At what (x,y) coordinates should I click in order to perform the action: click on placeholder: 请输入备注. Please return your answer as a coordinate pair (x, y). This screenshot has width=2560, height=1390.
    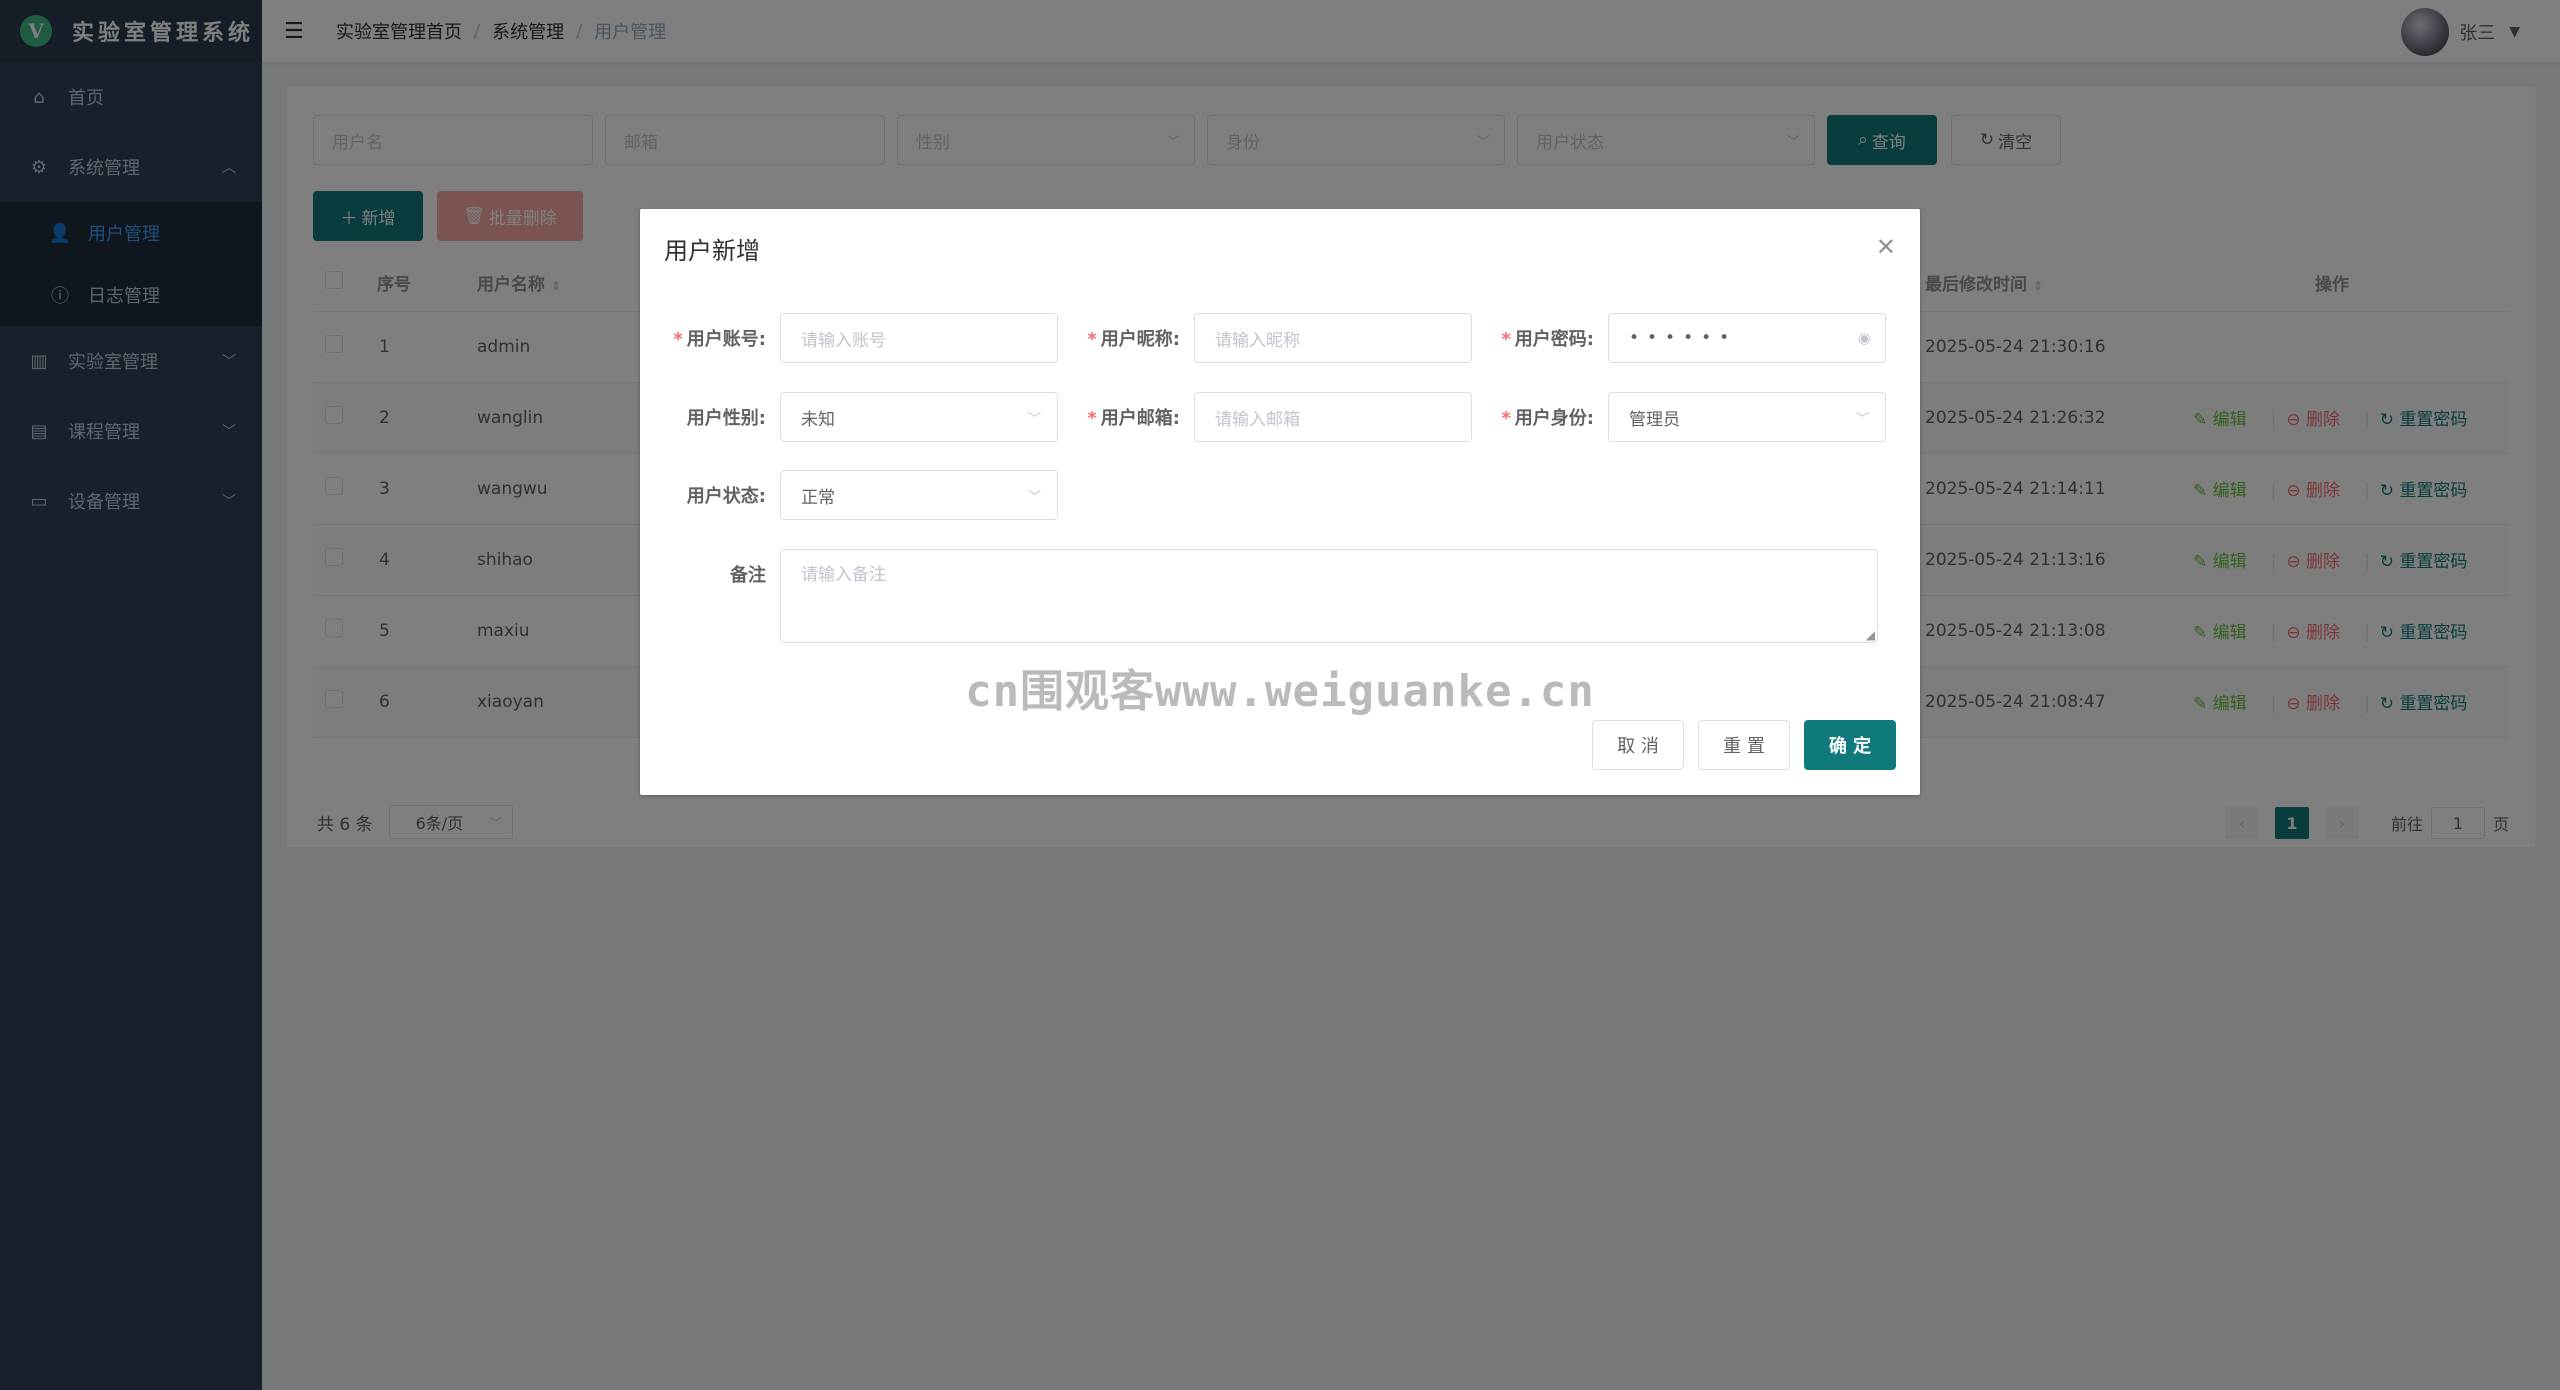
    Looking at the image, I should click on (843, 575).